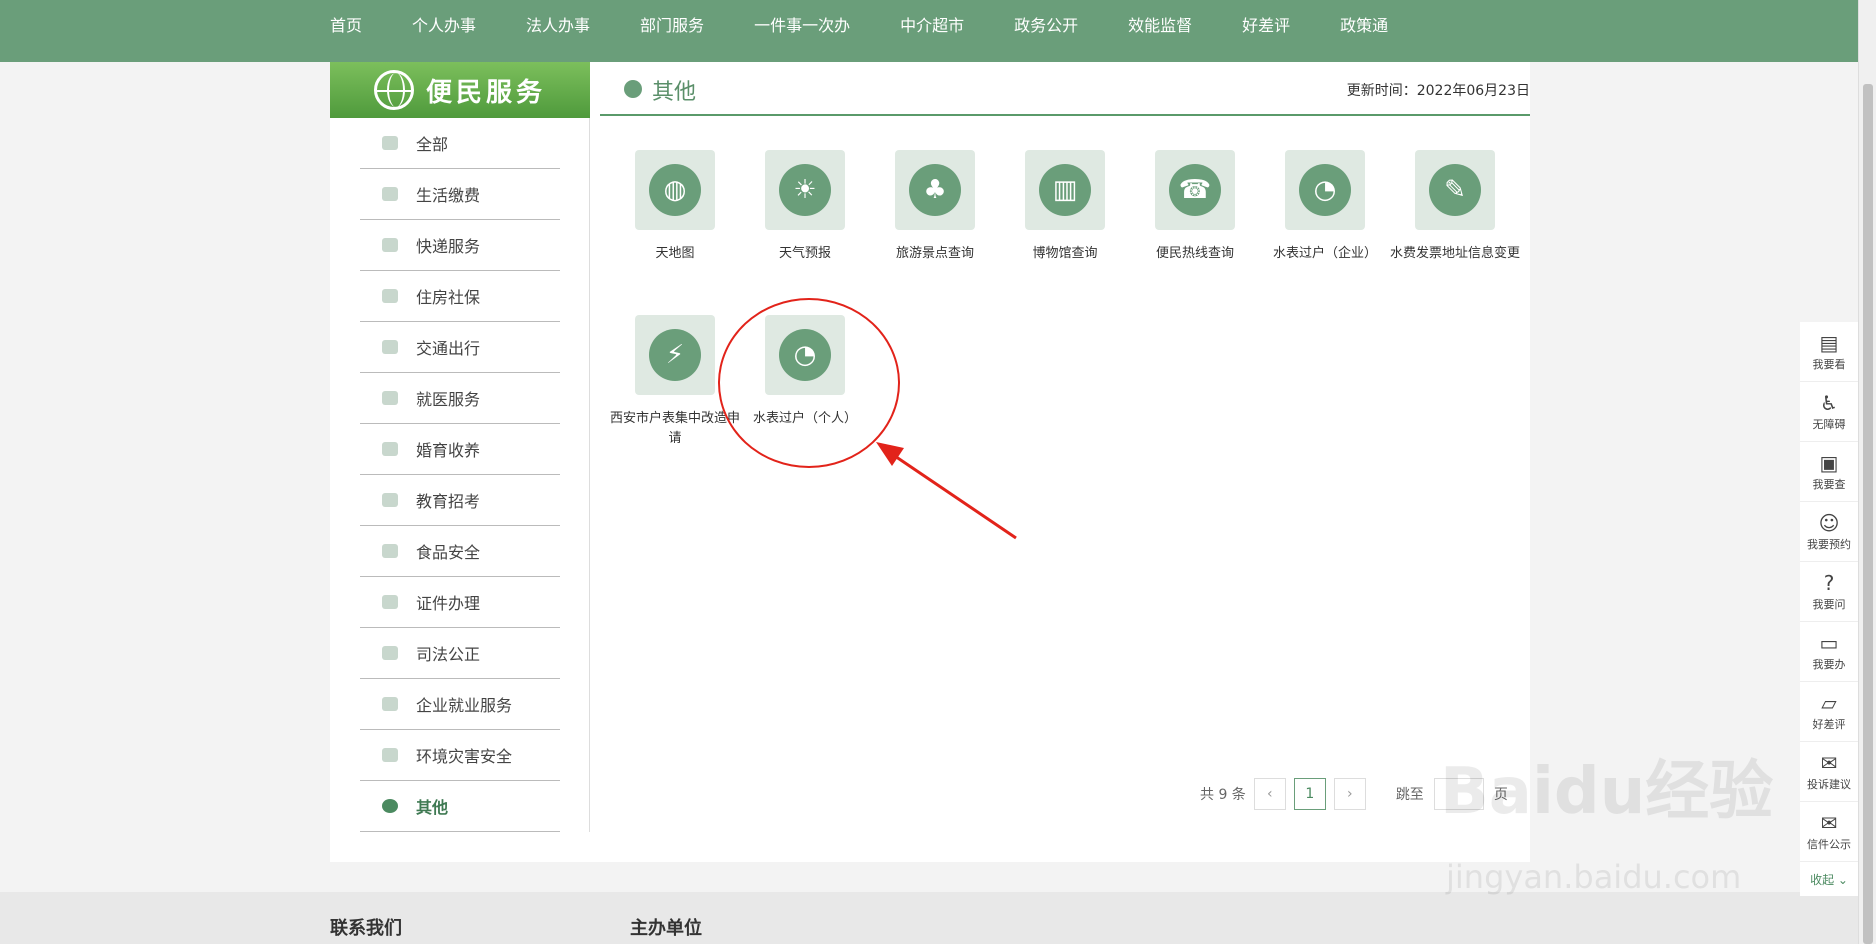  What do you see at coordinates (1829, 522) in the screenshot?
I see `user-icon: ☺` at bounding box center [1829, 522].